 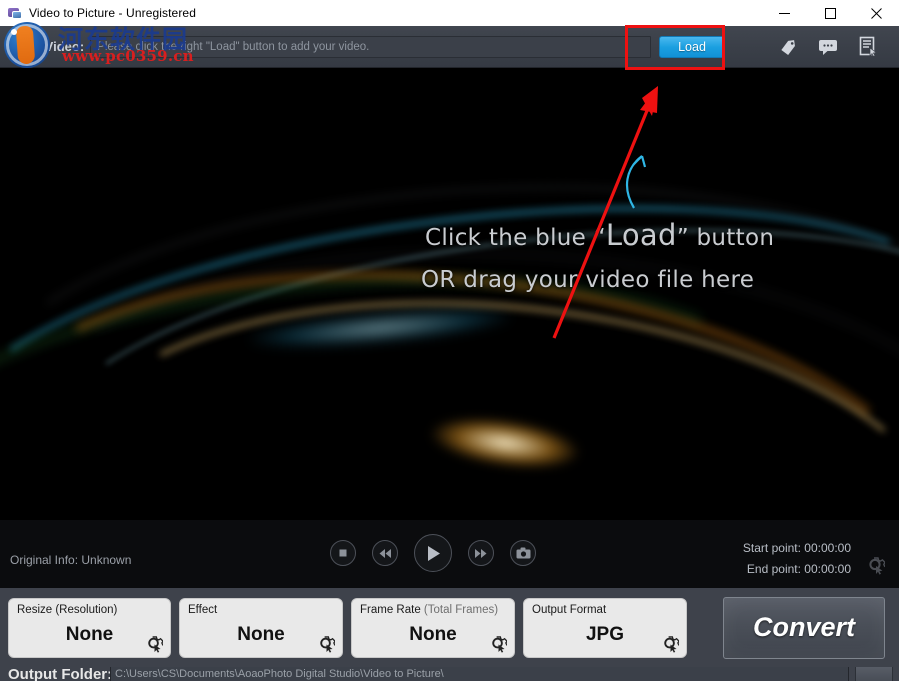 I want to click on output-format-option: Output Format JPG, so click(x=605, y=627).